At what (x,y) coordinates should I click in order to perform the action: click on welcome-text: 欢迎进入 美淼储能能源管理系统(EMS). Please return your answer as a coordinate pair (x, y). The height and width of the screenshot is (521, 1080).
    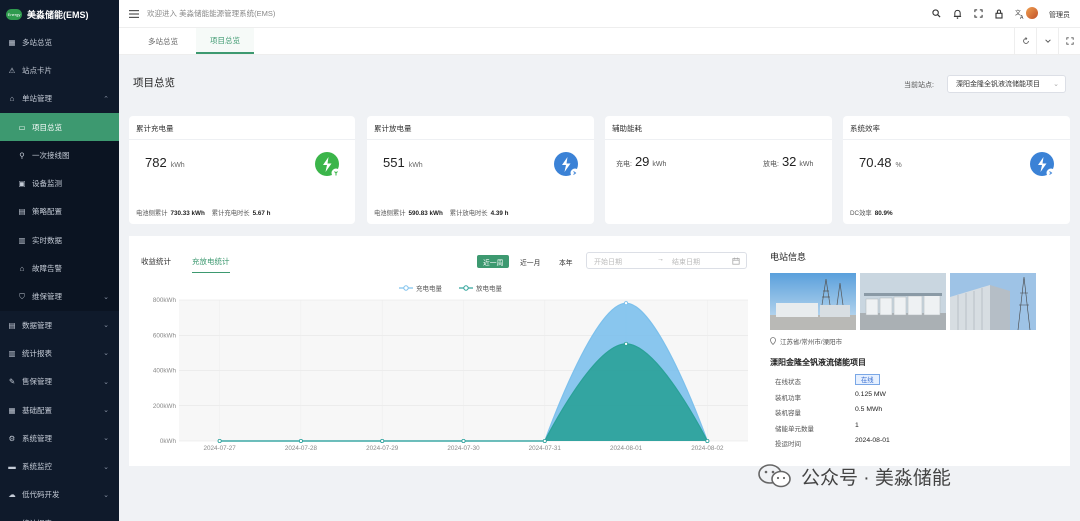
    Looking at the image, I should click on (211, 13).